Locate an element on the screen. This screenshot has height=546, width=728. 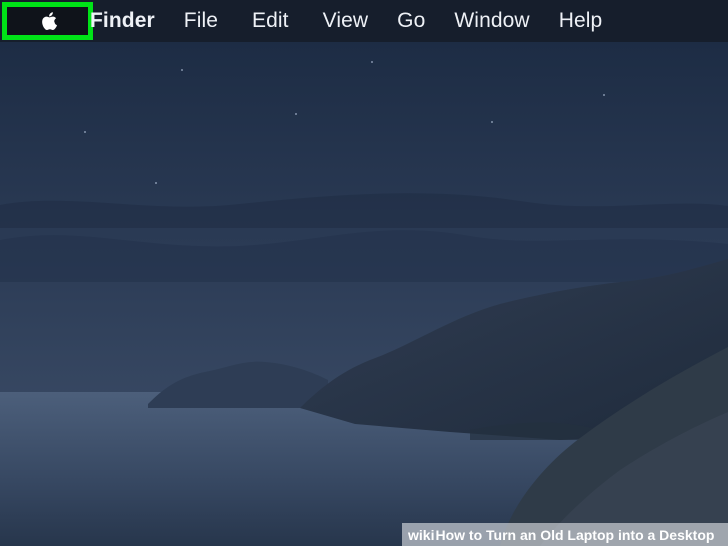
menu-finder: Finder is located at coordinates (122, 21).